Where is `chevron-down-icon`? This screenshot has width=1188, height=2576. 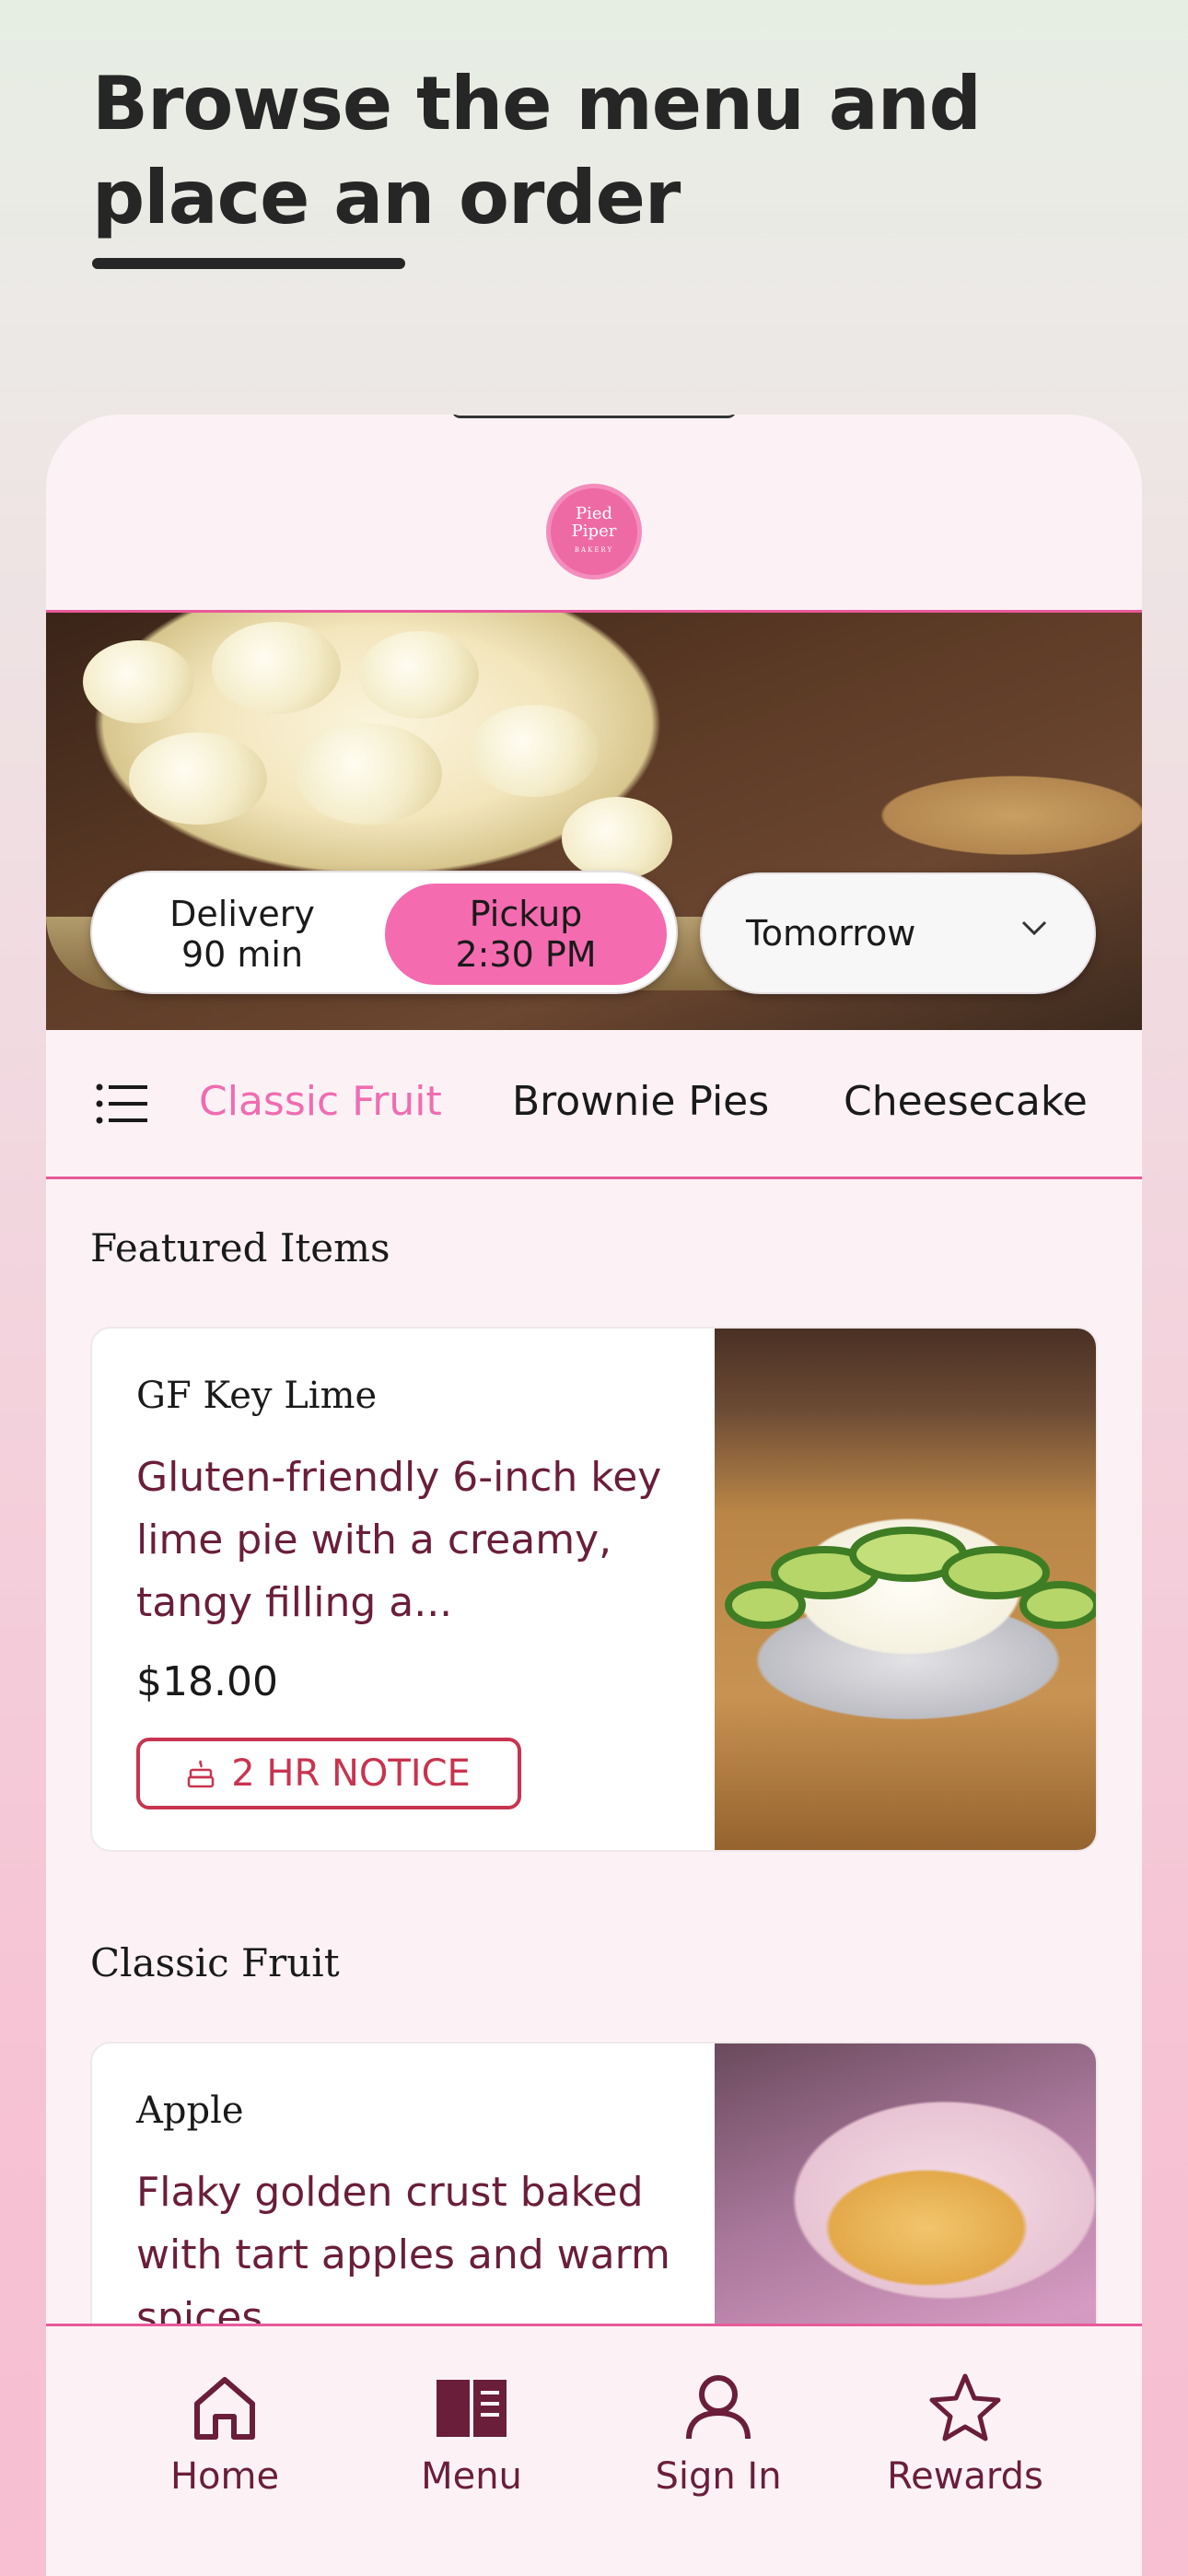
chevron-down-icon is located at coordinates (1034, 928).